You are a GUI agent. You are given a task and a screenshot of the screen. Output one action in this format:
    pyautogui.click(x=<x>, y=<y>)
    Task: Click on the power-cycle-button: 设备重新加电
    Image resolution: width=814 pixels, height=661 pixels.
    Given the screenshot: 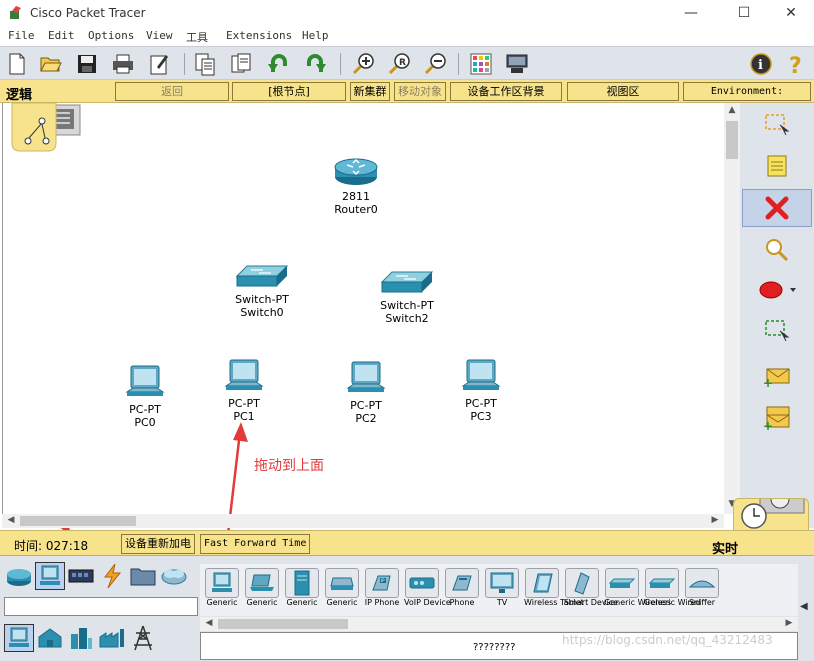 What is the action you would take?
    pyautogui.click(x=158, y=544)
    